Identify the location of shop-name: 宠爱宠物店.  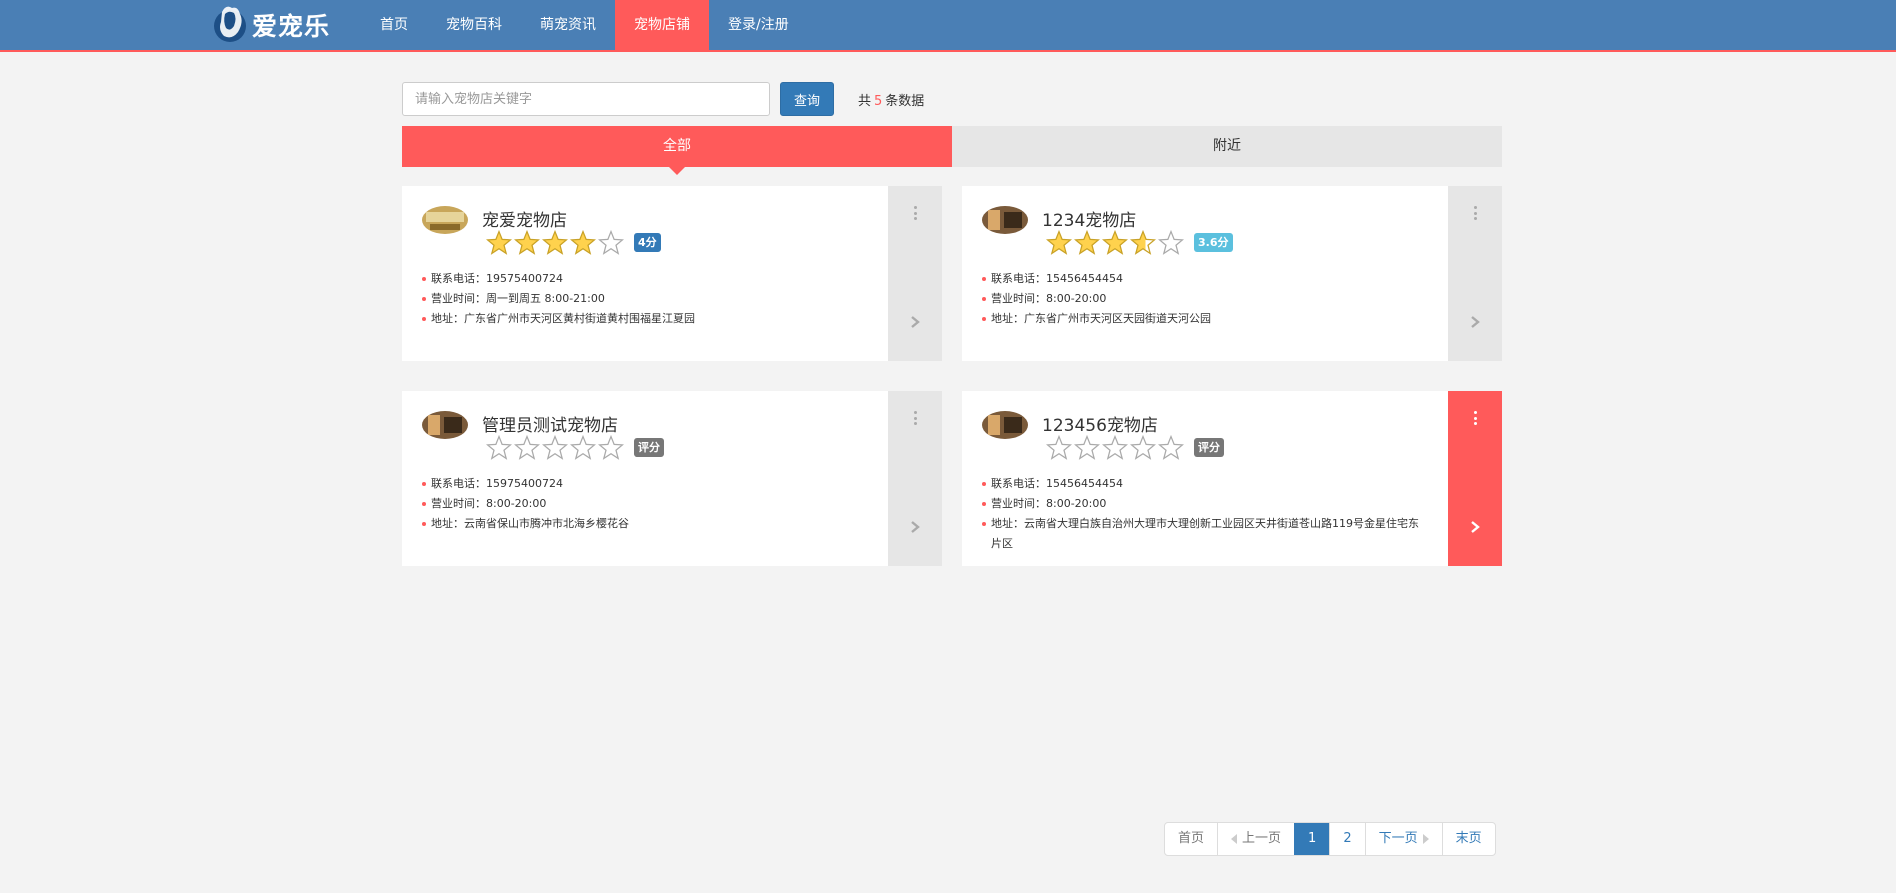
(524, 221).